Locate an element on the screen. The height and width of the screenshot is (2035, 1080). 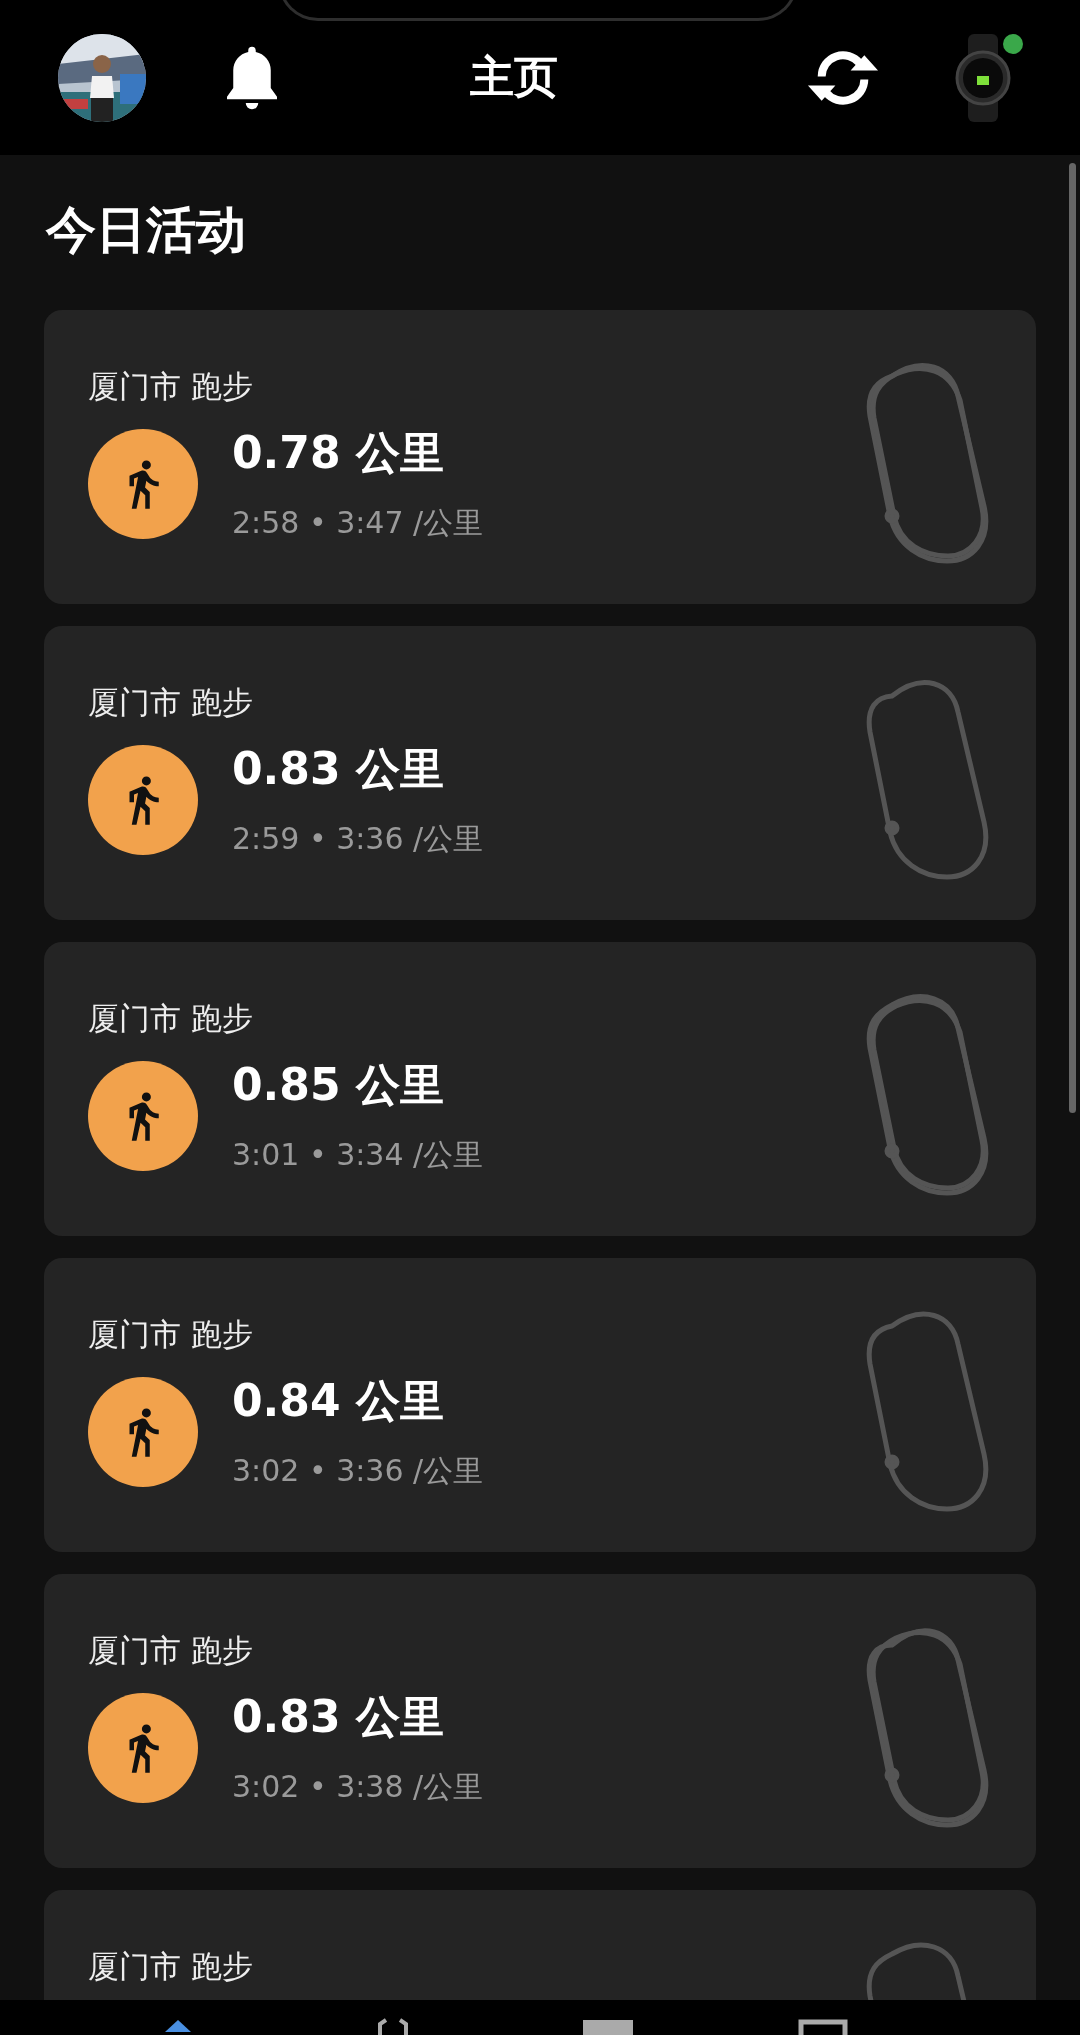
distance-text: 0.84 公里 is located at coordinates (338, 1401).